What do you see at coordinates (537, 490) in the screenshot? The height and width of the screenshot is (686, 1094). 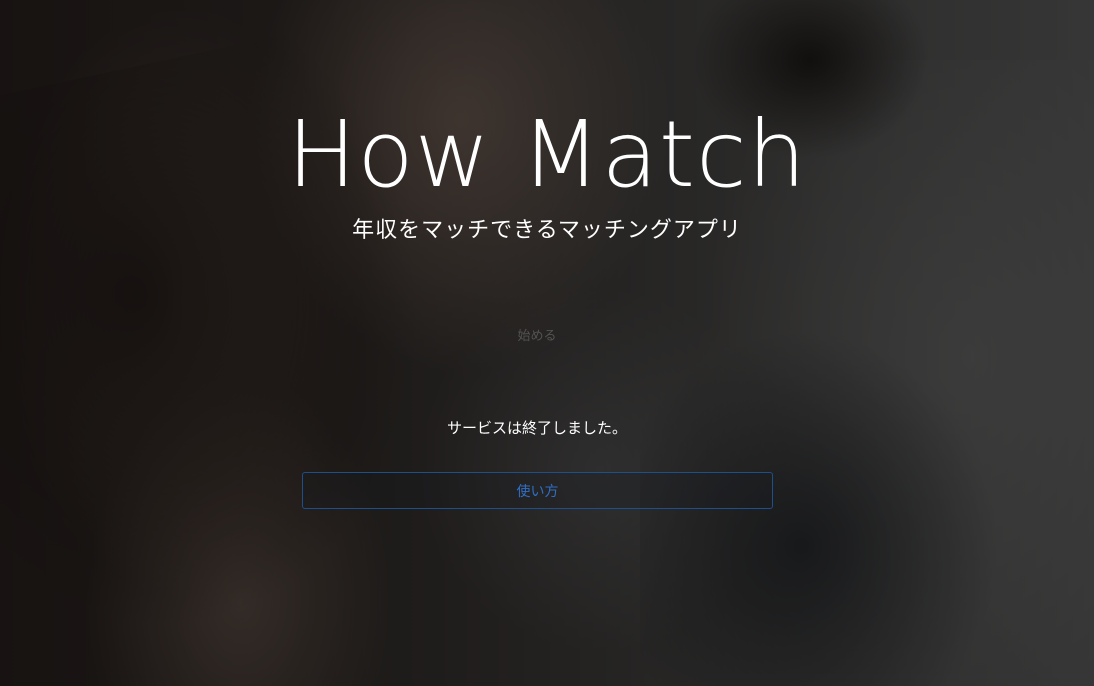 I see `how-to-use-button: 使い方` at bounding box center [537, 490].